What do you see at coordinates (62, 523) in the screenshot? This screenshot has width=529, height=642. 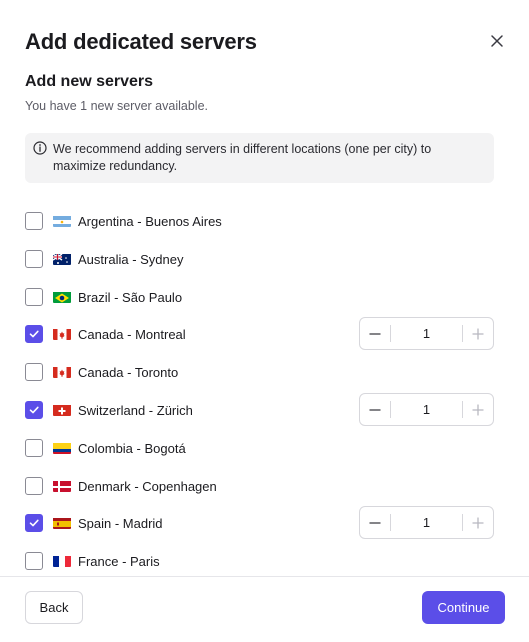 I see `spain-flag-icon` at bounding box center [62, 523].